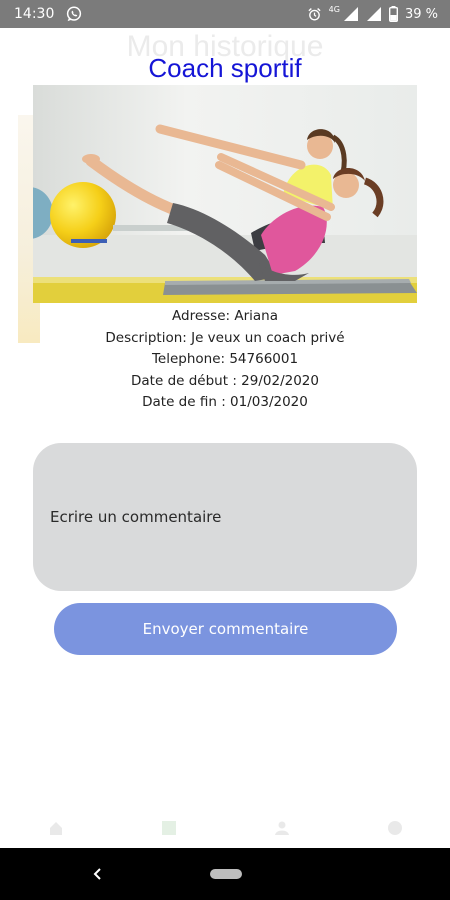  Describe the element at coordinates (225, 14) in the screenshot. I see `status-bar: 14:30 4G 39 %` at that location.